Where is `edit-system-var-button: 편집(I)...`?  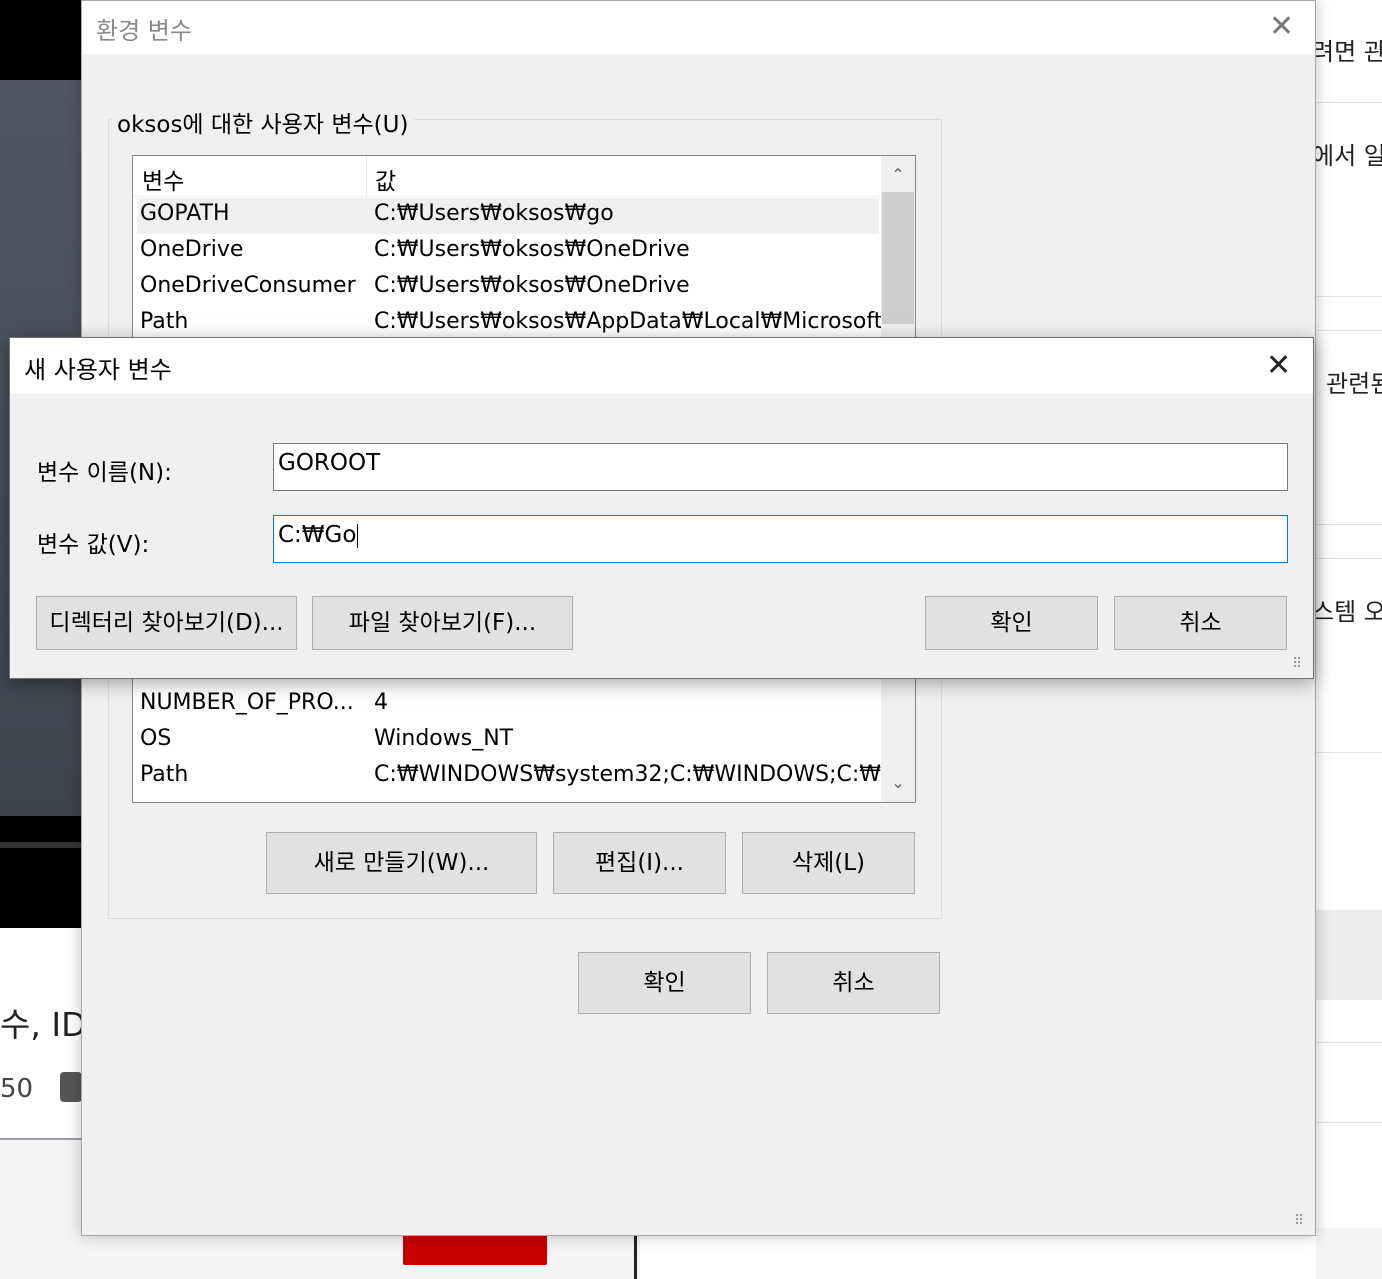 edit-system-var-button: 편집(I)... is located at coordinates (639, 863).